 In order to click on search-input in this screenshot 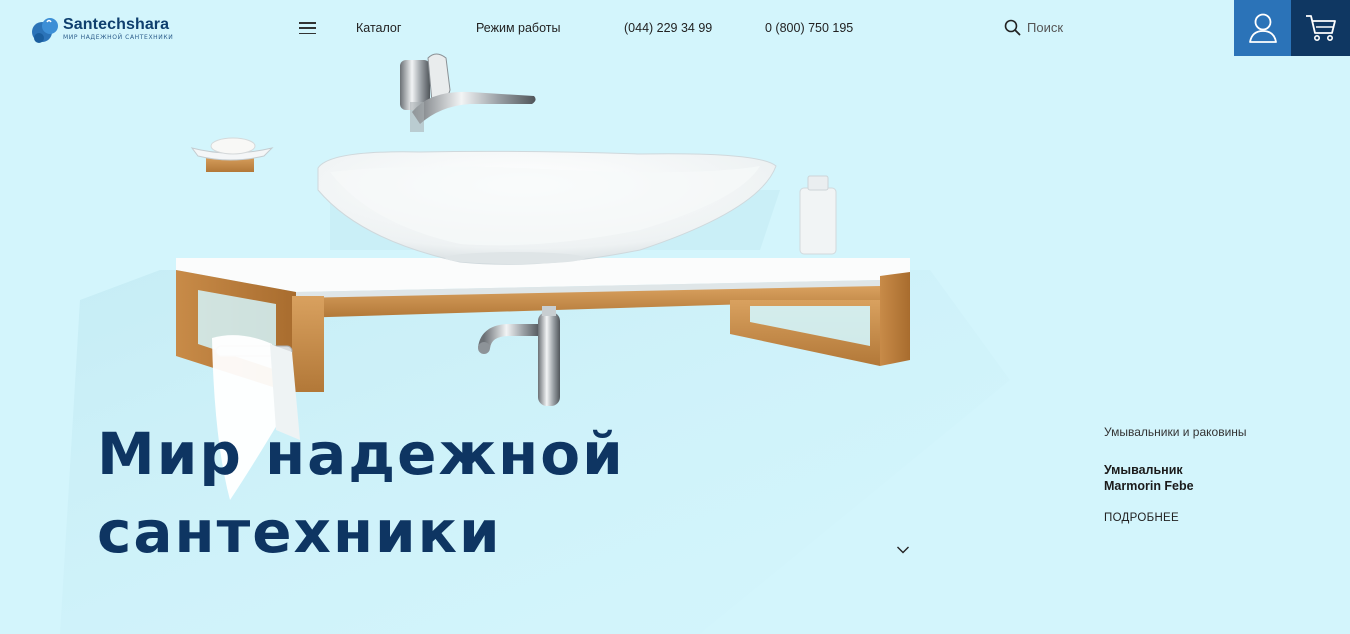, I will do `click(1107, 27)`.